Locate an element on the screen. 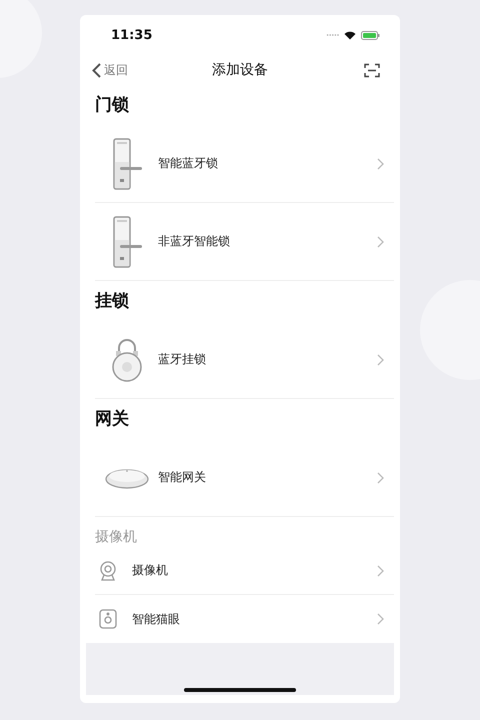 Image resolution: width=480 pixels, height=720 pixels. device-list-item: 智能猫眼 is located at coordinates (244, 619).